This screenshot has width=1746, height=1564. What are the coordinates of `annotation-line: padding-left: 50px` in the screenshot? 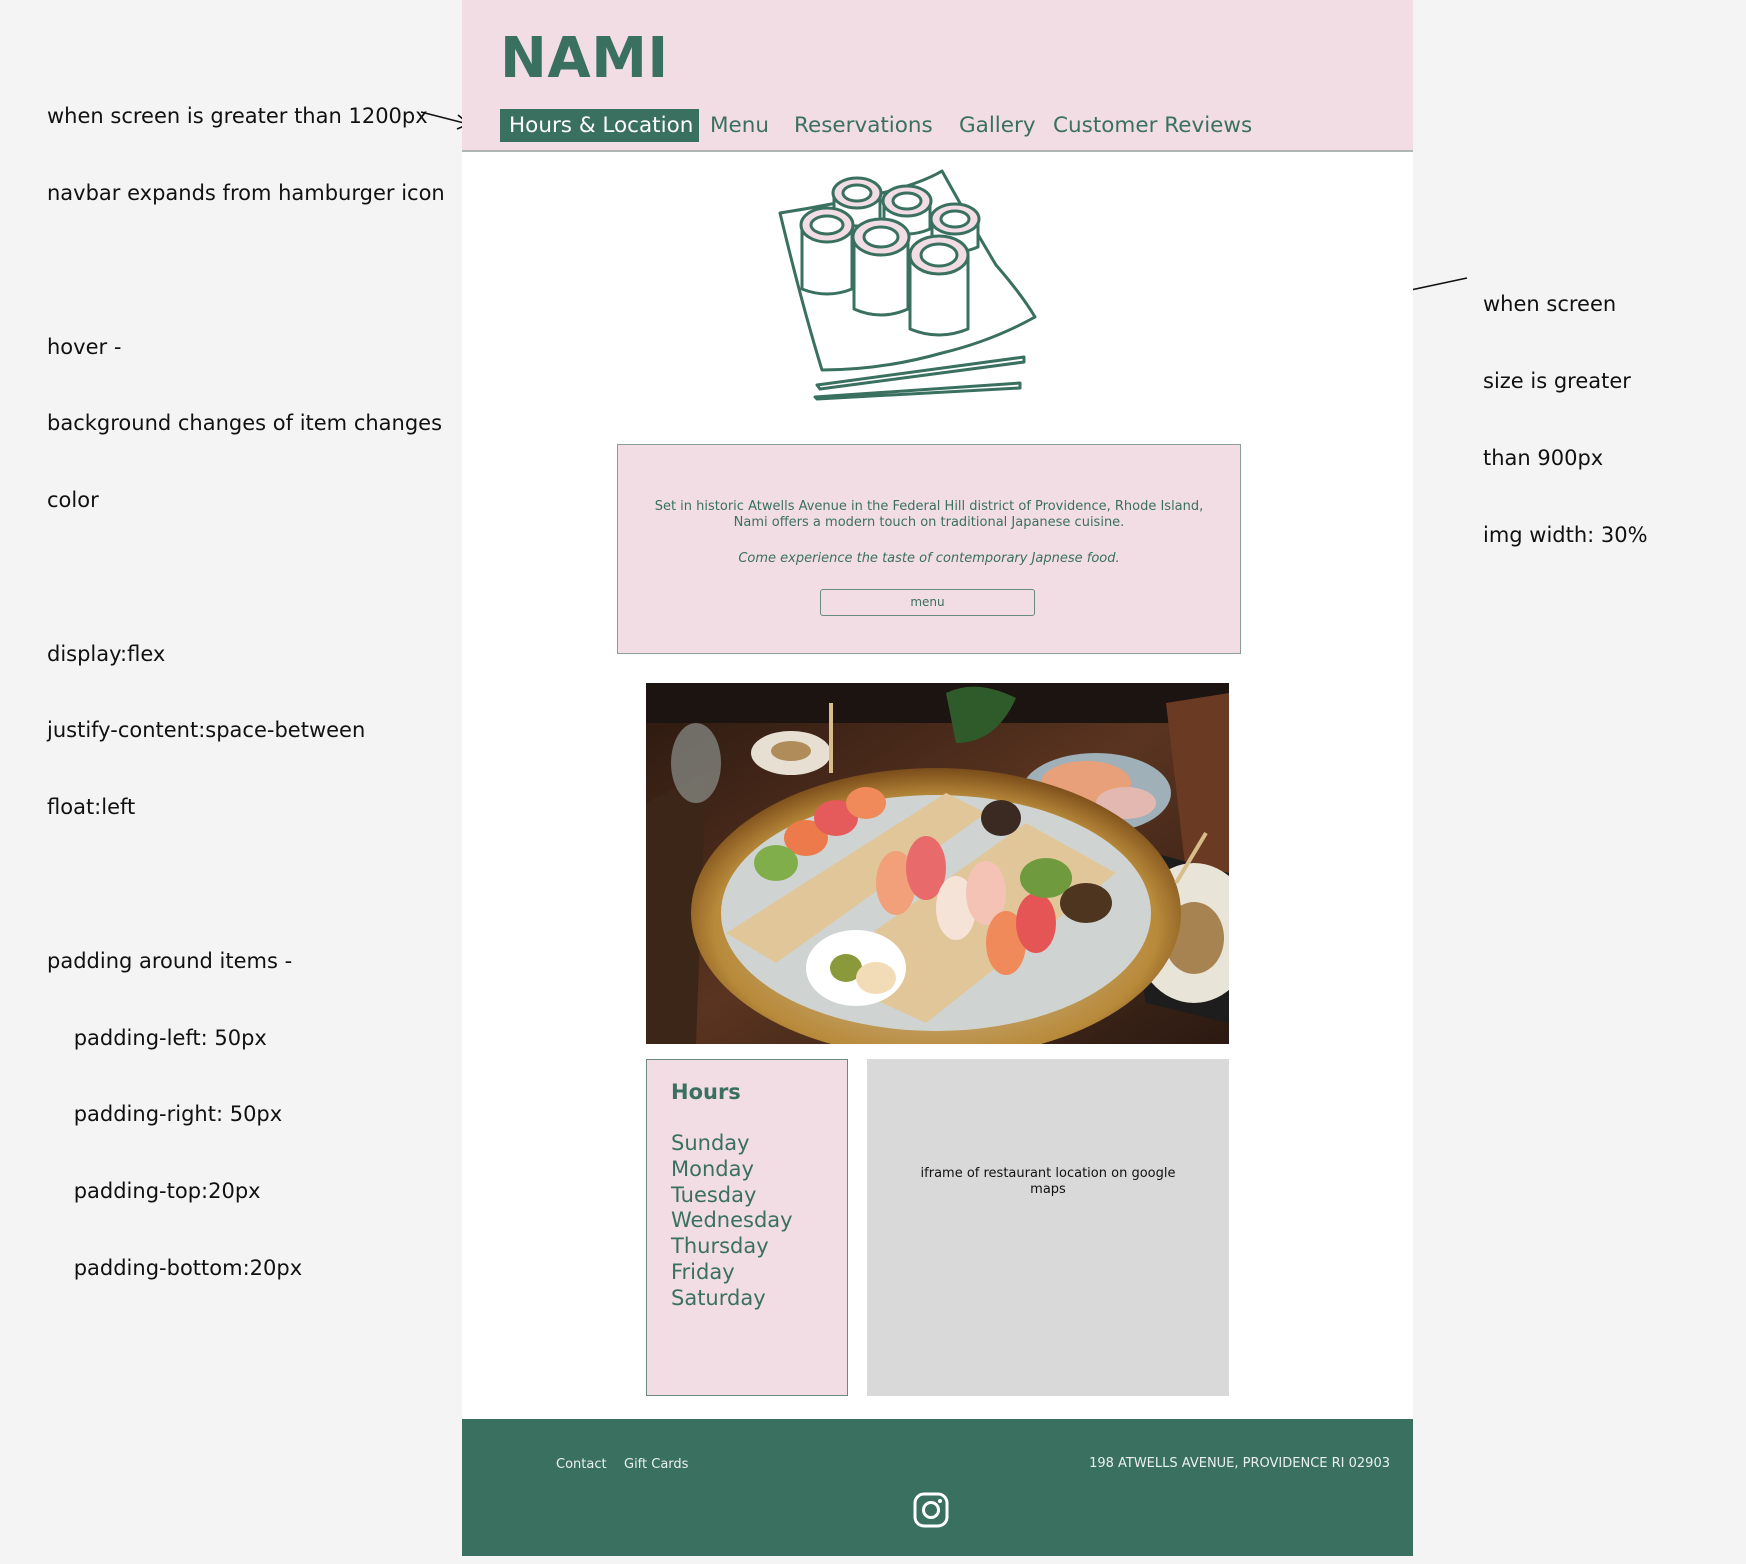 It's located at (157, 1037).